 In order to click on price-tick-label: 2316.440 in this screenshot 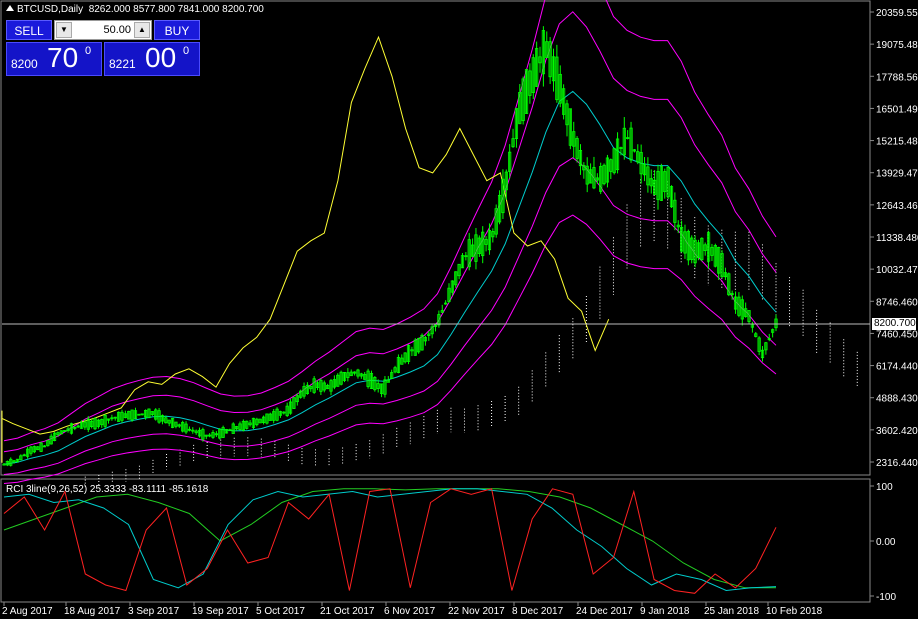, I will do `click(897, 463)`.